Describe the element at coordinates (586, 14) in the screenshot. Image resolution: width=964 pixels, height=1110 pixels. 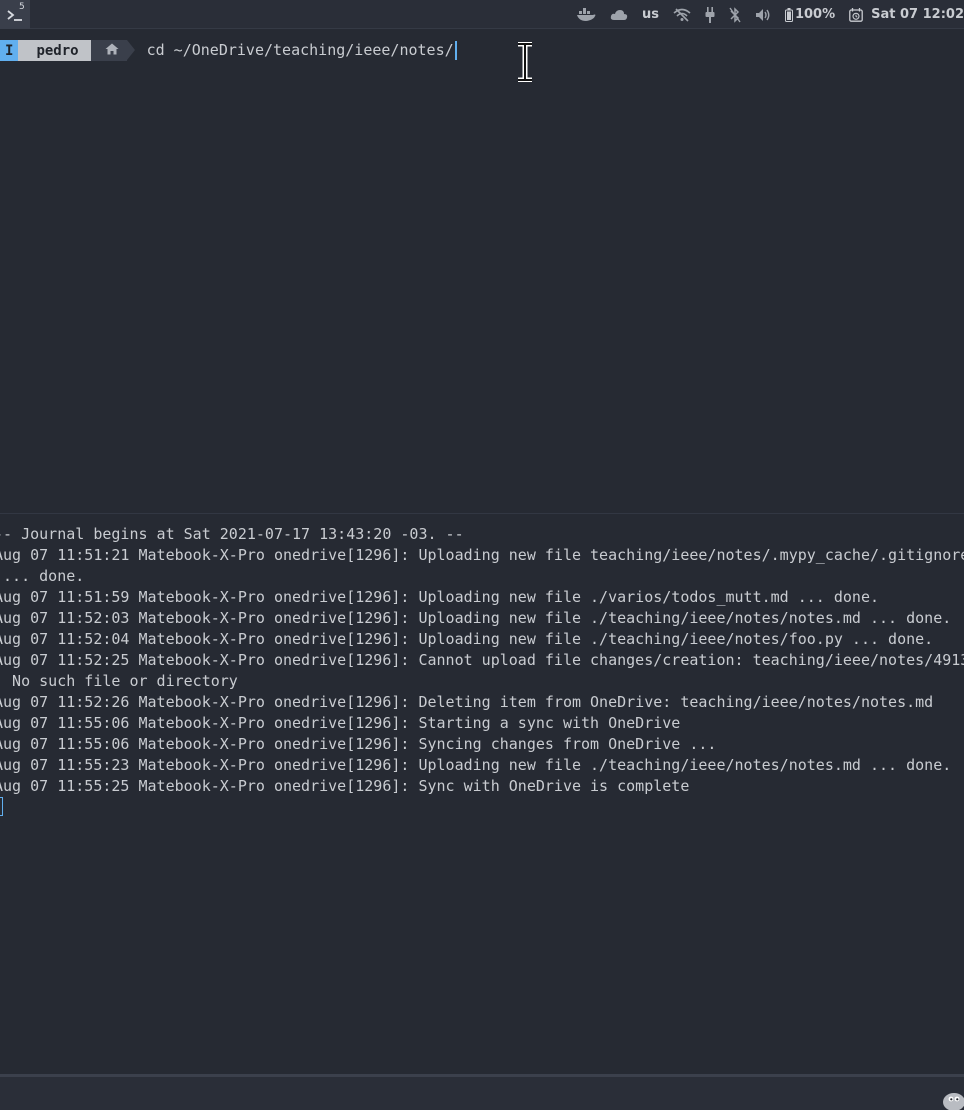
I see `docker-icon` at that location.